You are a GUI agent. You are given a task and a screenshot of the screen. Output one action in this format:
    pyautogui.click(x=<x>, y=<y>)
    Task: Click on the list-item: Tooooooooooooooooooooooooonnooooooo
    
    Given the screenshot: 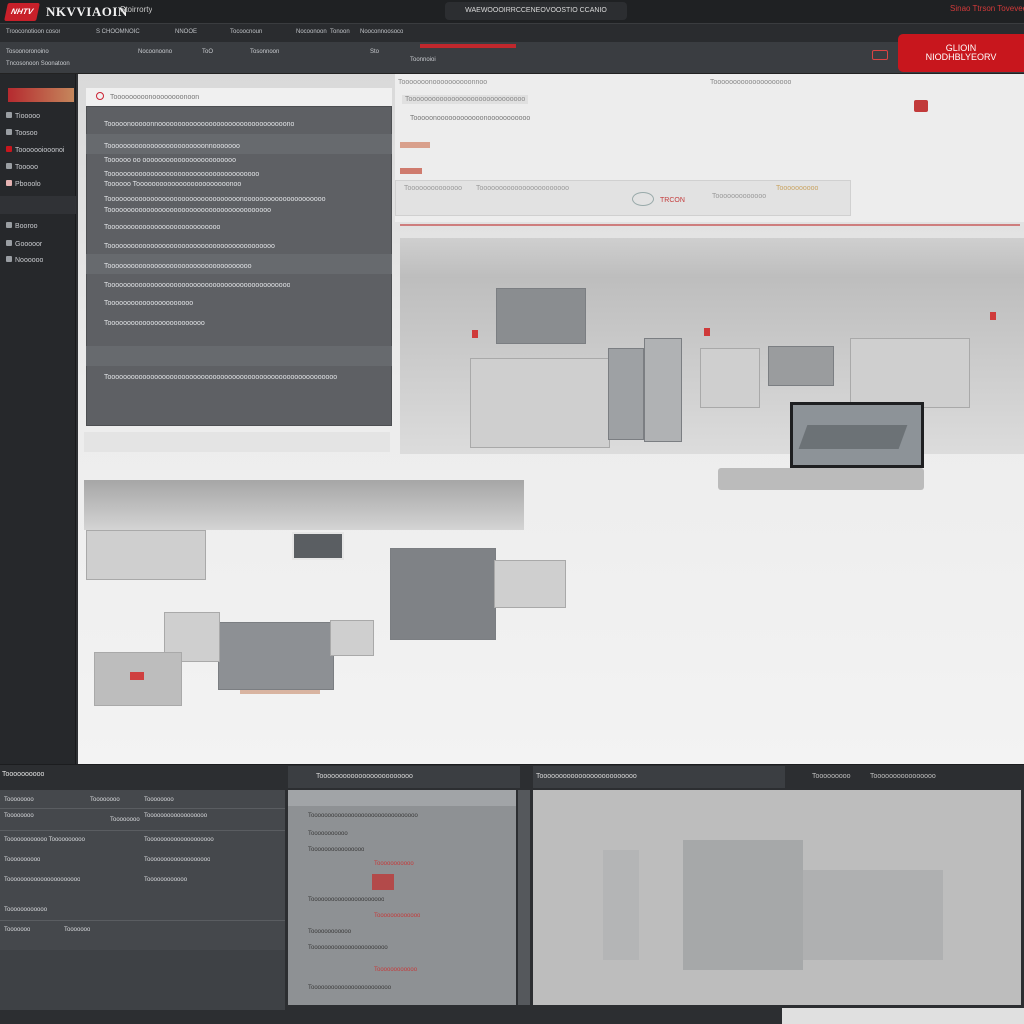 What is the action you would take?
    pyautogui.click(x=172, y=146)
    